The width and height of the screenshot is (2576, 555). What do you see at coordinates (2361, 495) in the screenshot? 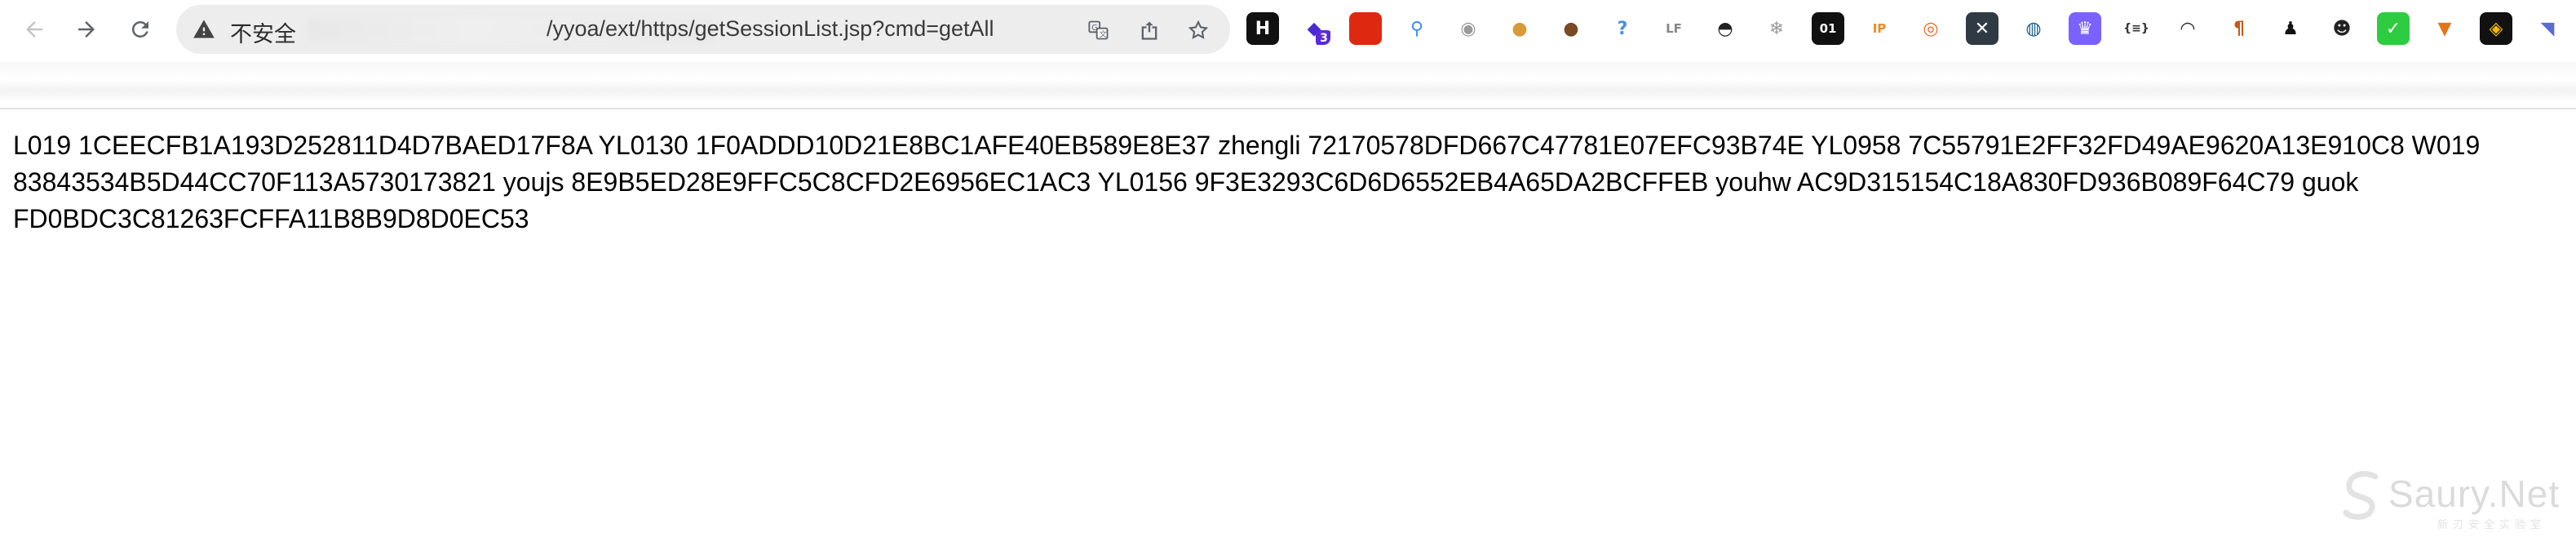
I see `watermark-logo-icon` at bounding box center [2361, 495].